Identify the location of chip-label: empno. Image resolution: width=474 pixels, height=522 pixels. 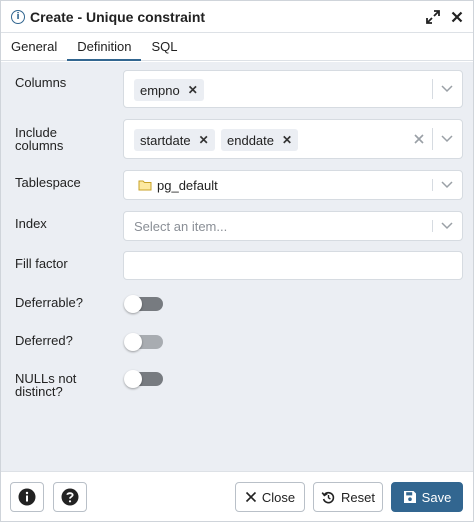
(160, 90).